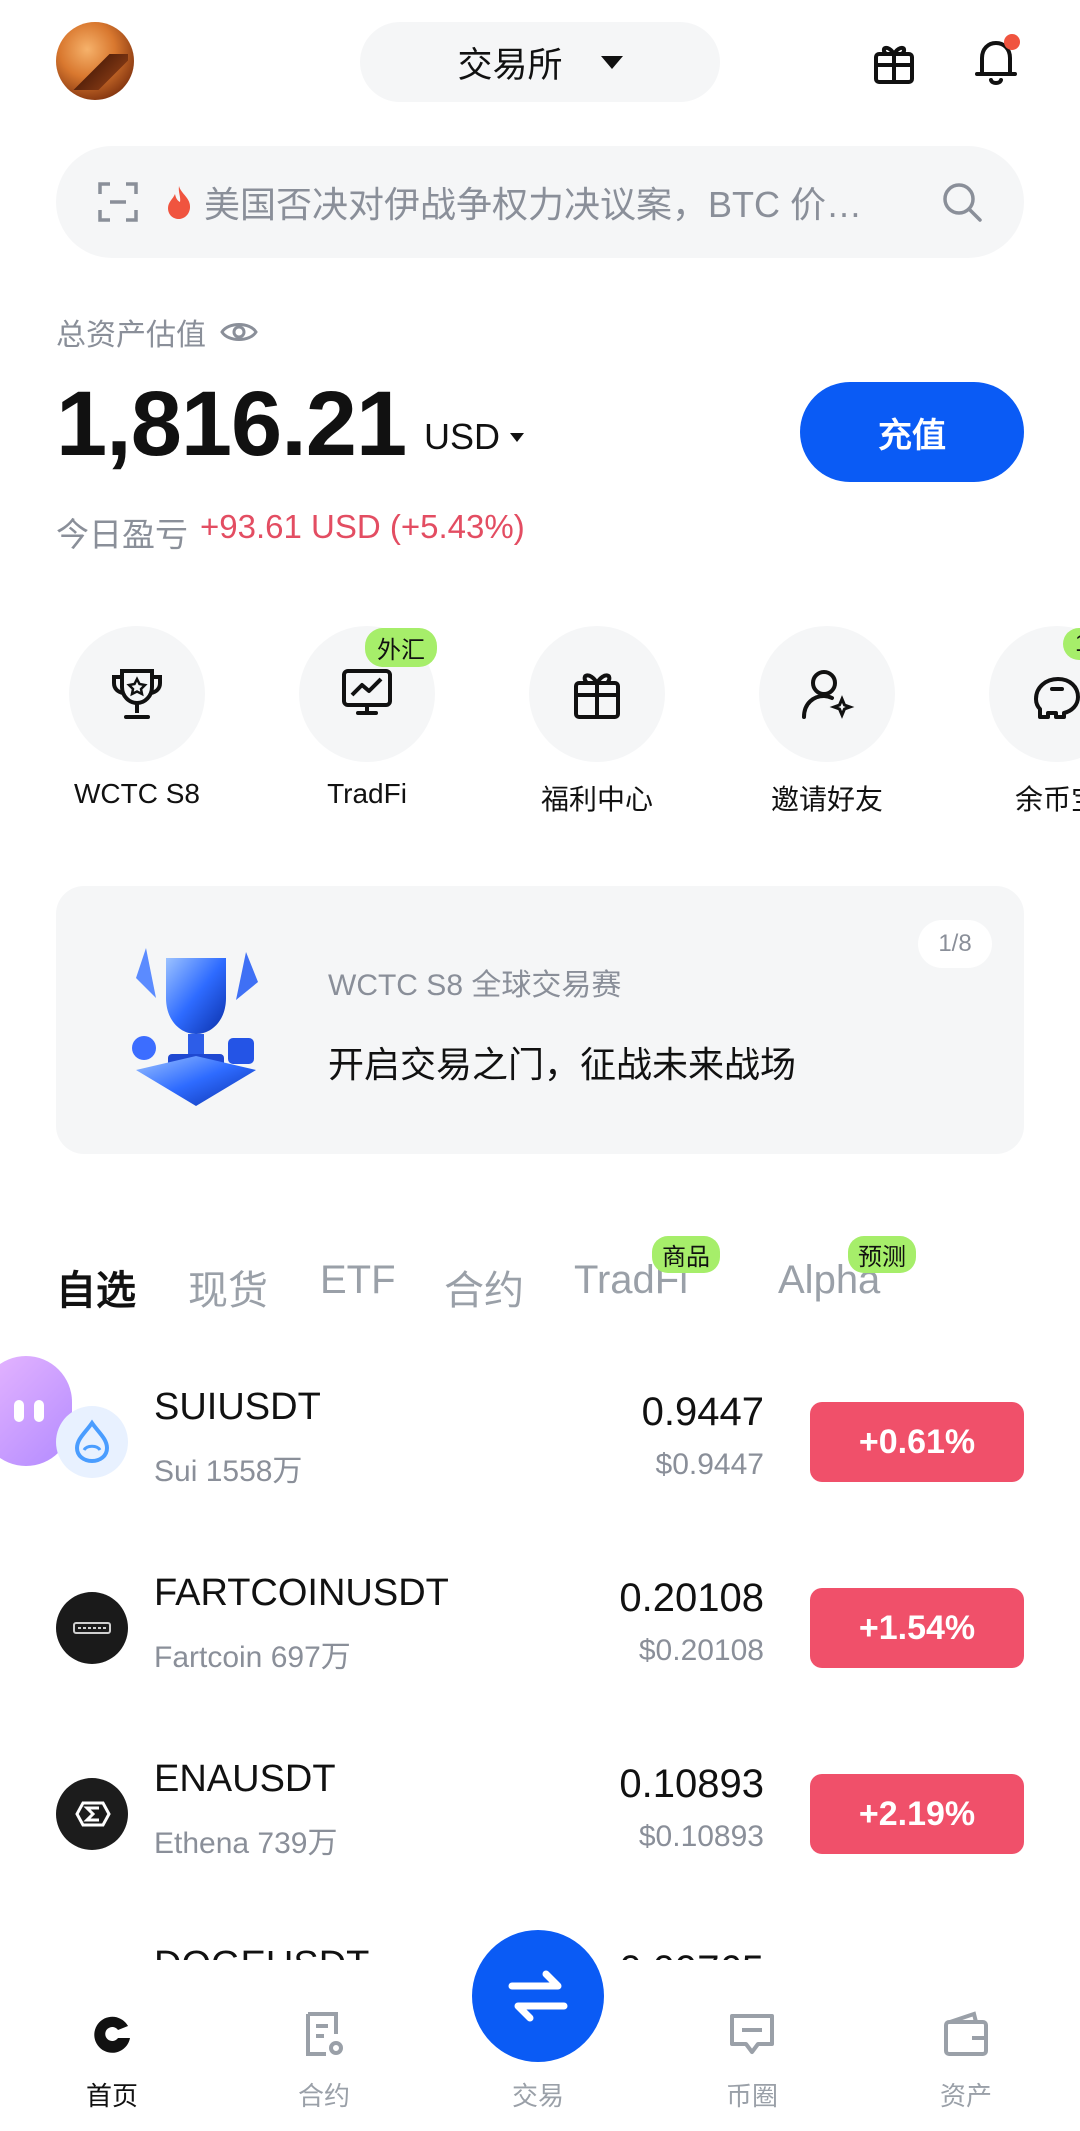 The image size is (1080, 2131). I want to click on row-price: 0.9447, so click(702, 1412).